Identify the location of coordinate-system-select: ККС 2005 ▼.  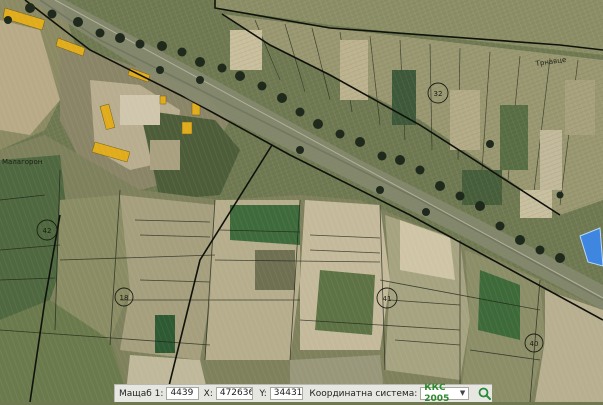
(445, 393).